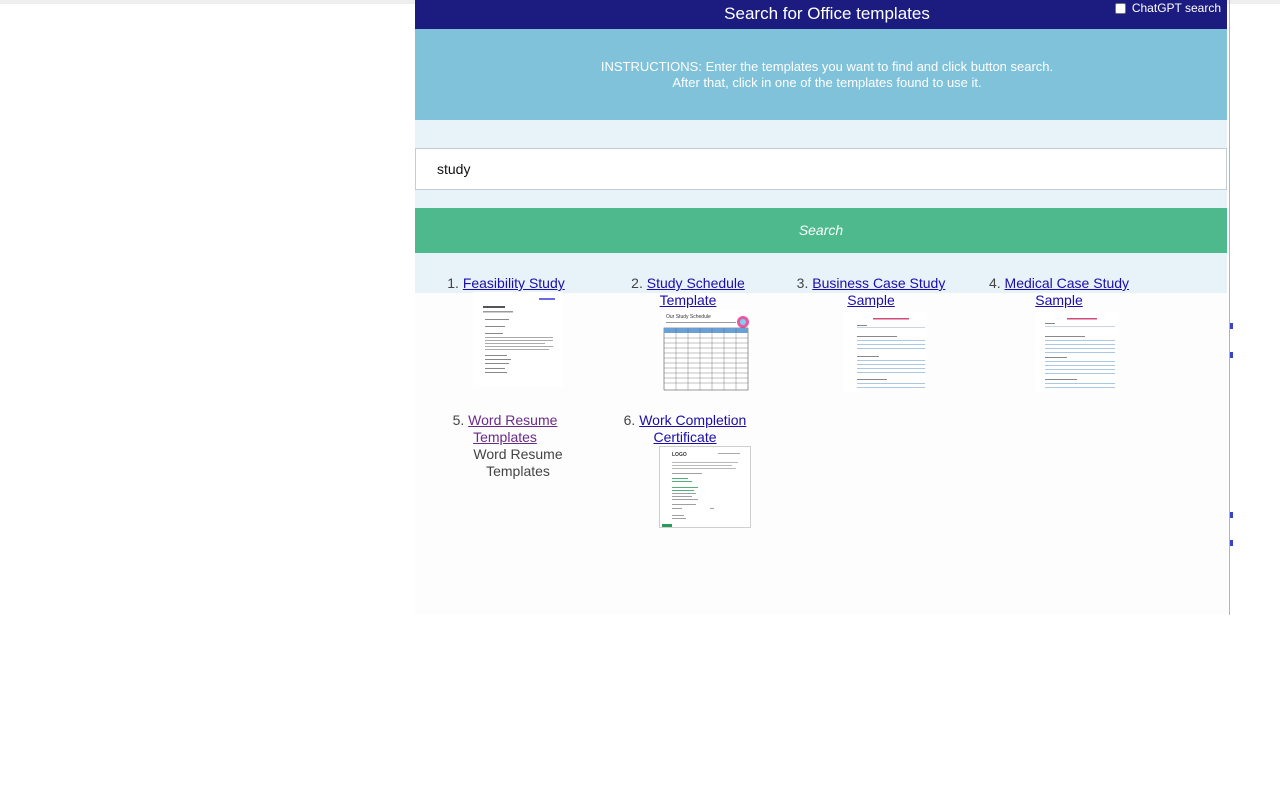  I want to click on chatgpt-search-toggle: ChatGPT search, so click(1167, 8).